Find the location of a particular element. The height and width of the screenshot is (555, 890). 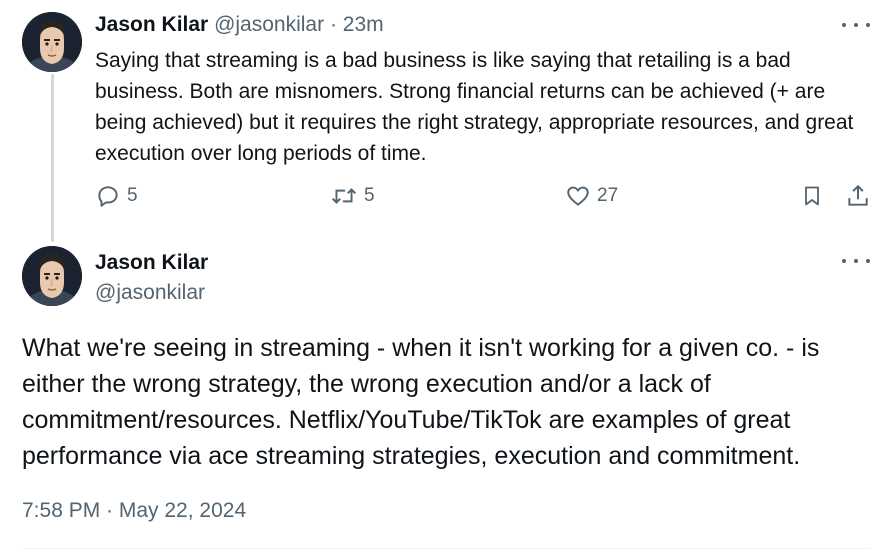

repost-icon is located at coordinates (344, 196).